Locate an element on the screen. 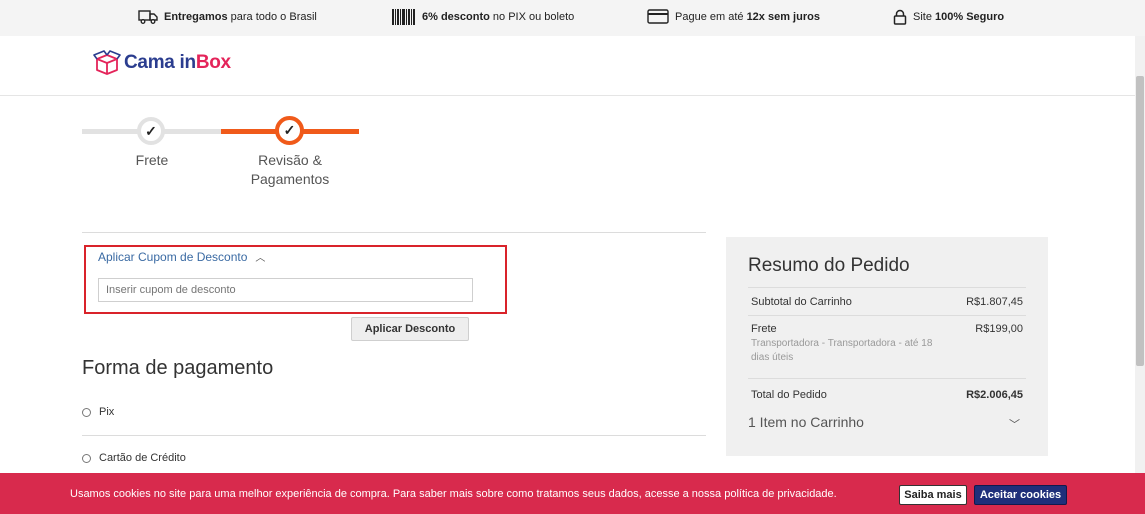 This screenshot has height=514, width=1145. secure-bold: 100% Seguro is located at coordinates (970, 16).